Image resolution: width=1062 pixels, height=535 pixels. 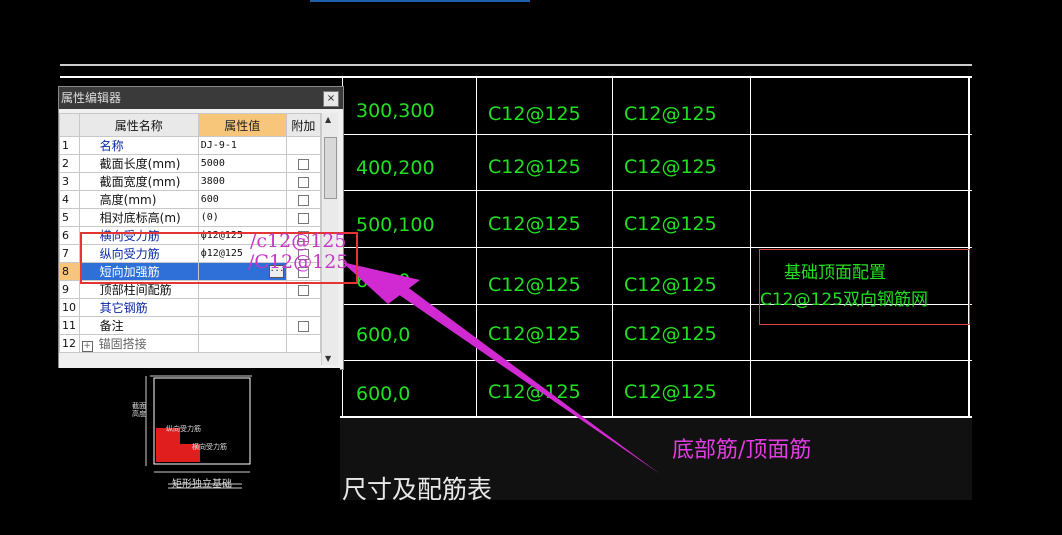 What do you see at coordinates (242, 181) in the screenshot?
I see `property-value: 3800` at bounding box center [242, 181].